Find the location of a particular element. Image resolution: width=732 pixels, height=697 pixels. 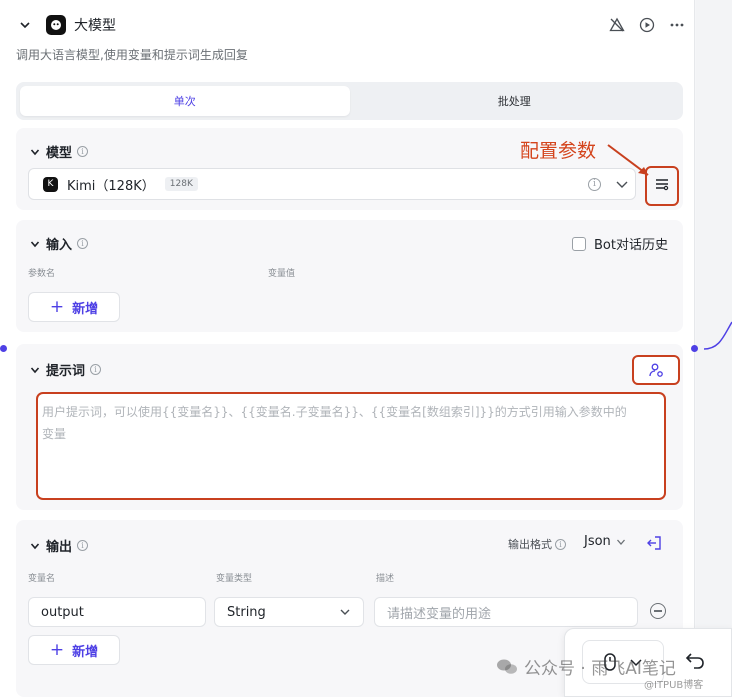

wechat-icon is located at coordinates (507, 666).